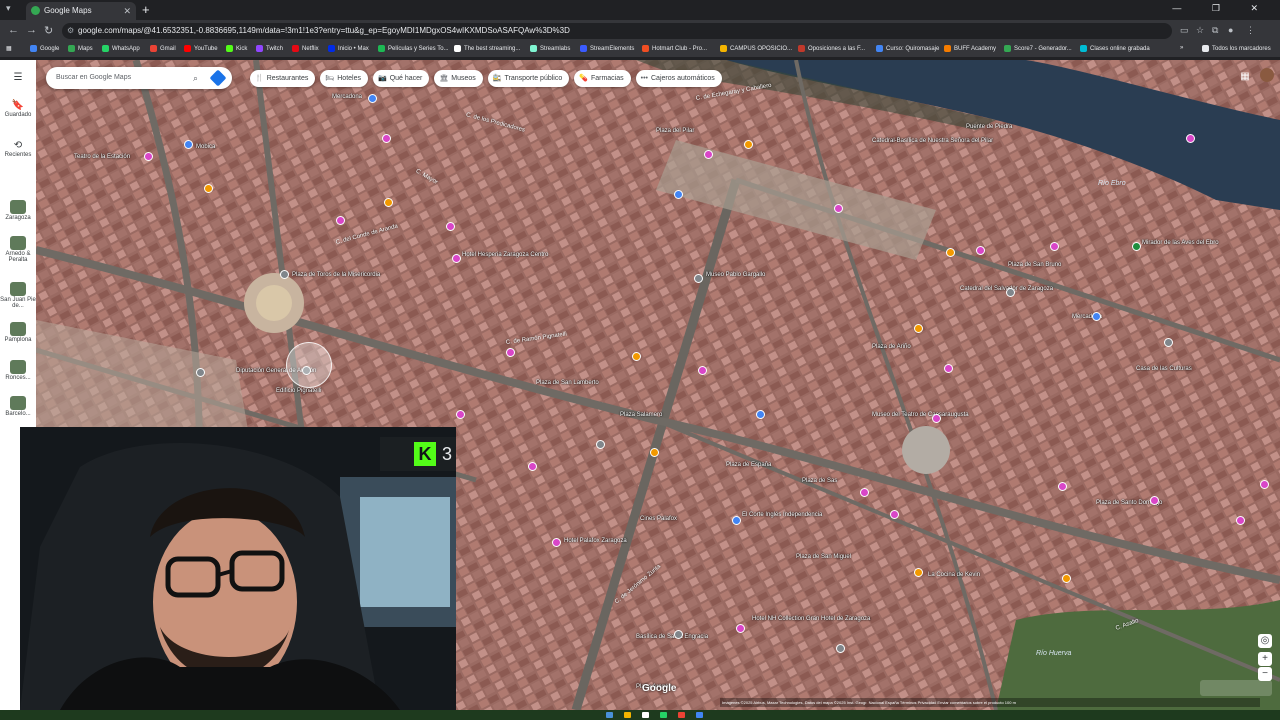 Image resolution: width=1280 pixels, height=720 pixels. Describe the element at coordinates (528, 78) in the screenshot. I see `chip-transporte: 🚉 Transporte público` at that location.